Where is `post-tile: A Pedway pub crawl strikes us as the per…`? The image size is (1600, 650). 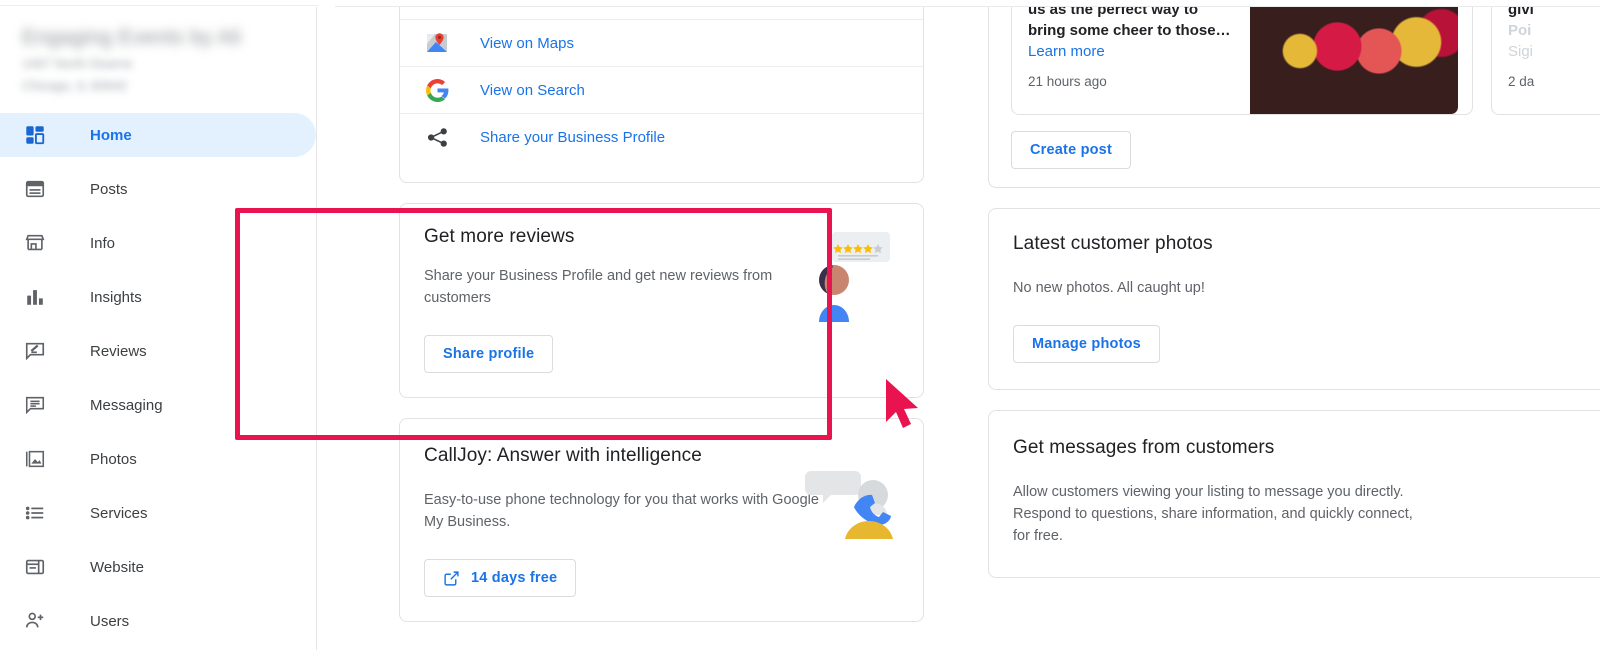 post-tile: A Pedway pub crawl strikes us as the per… is located at coordinates (1242, 57).